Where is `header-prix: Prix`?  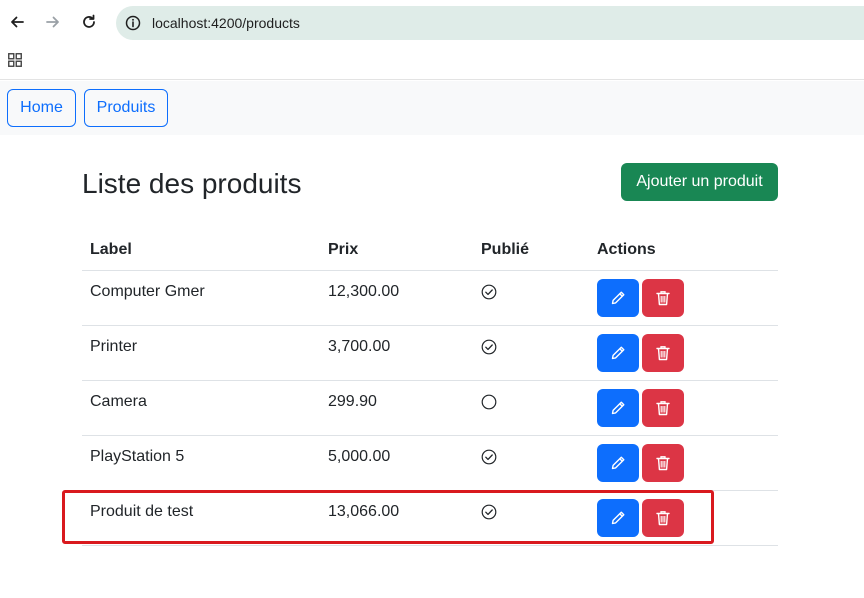 header-prix: Prix is located at coordinates (396, 250).